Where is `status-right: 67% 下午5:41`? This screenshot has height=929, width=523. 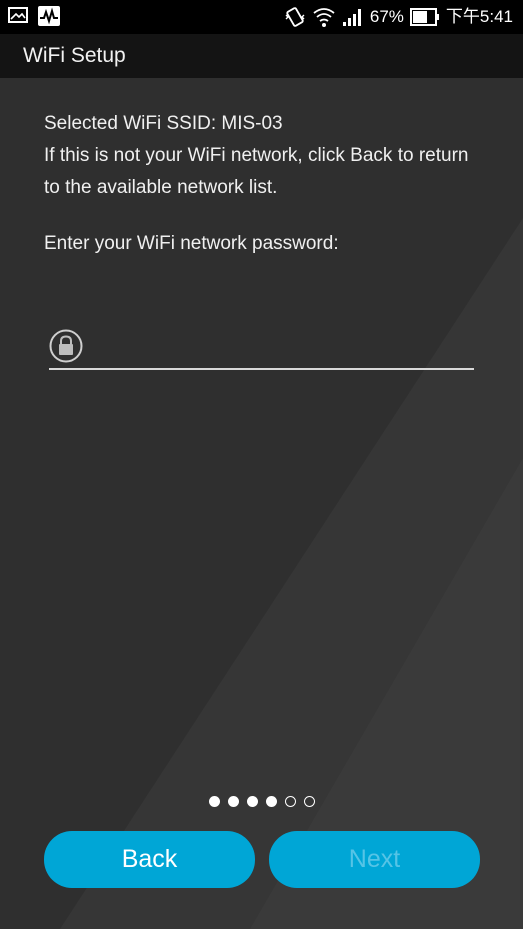
status-right: 67% 下午5:41 is located at coordinates (398, 17).